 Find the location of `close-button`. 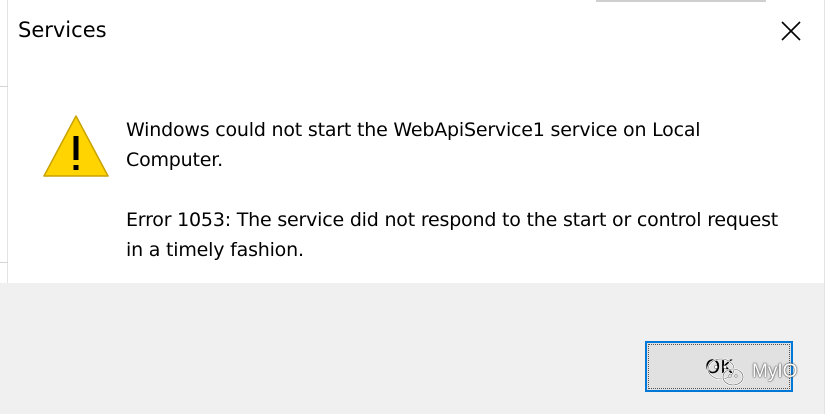

close-button is located at coordinates (791, 31).